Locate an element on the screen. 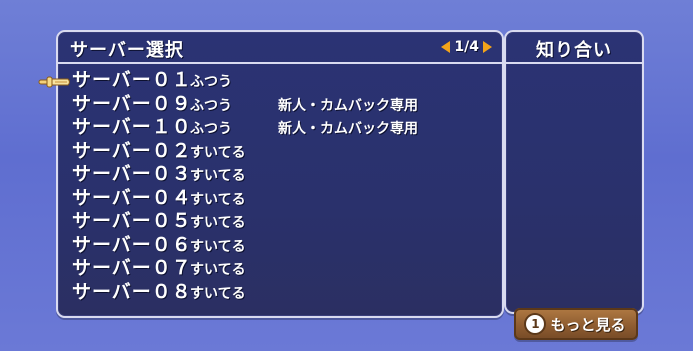 This screenshot has height=351, width=693. friends-panel-title: 知り合い is located at coordinates (574, 50).